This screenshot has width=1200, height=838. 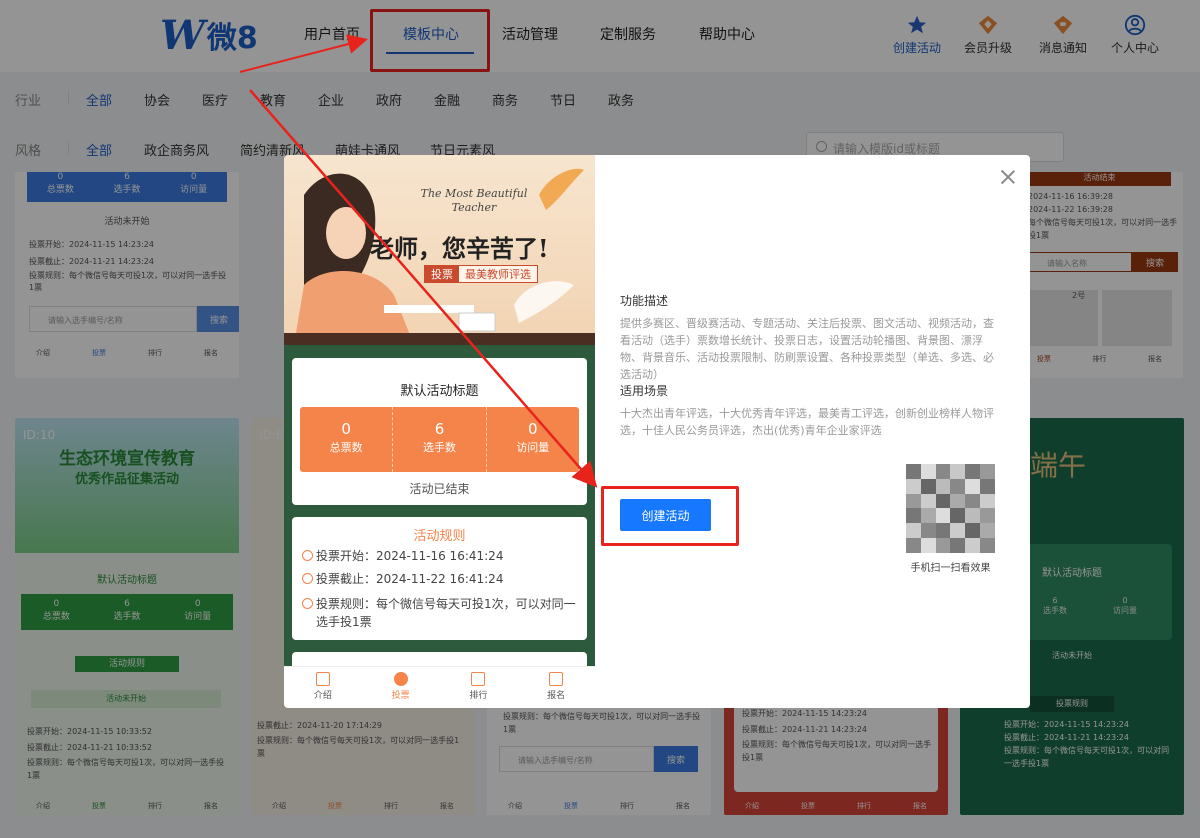 What do you see at coordinates (1008, 177) in the screenshot?
I see `close-icon` at bounding box center [1008, 177].